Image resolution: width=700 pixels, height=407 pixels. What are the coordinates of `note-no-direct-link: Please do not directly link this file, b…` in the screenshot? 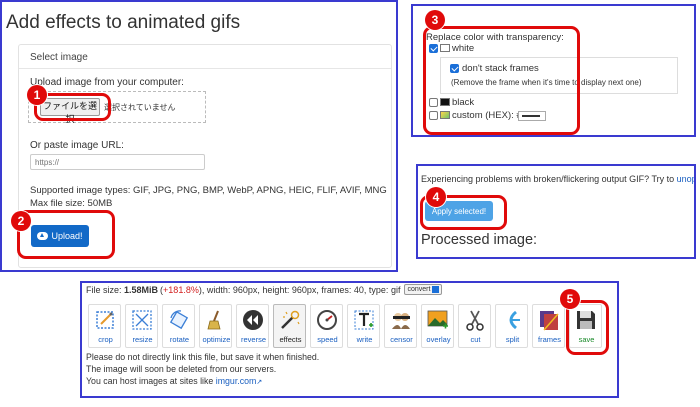 It's located at (203, 357).